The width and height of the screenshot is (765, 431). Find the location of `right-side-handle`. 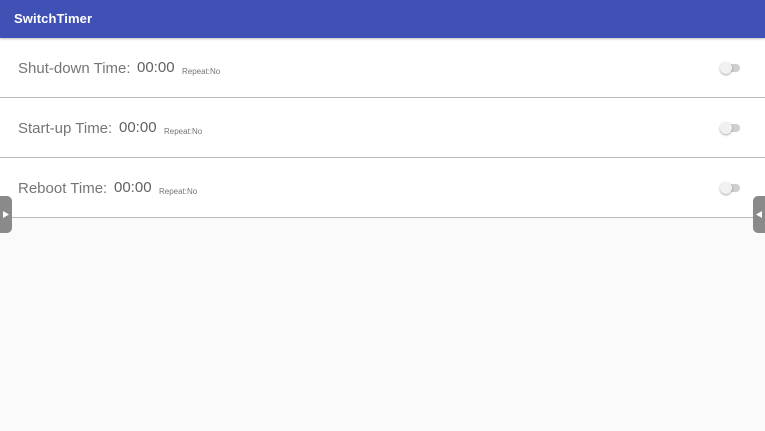

right-side-handle is located at coordinates (759, 214).